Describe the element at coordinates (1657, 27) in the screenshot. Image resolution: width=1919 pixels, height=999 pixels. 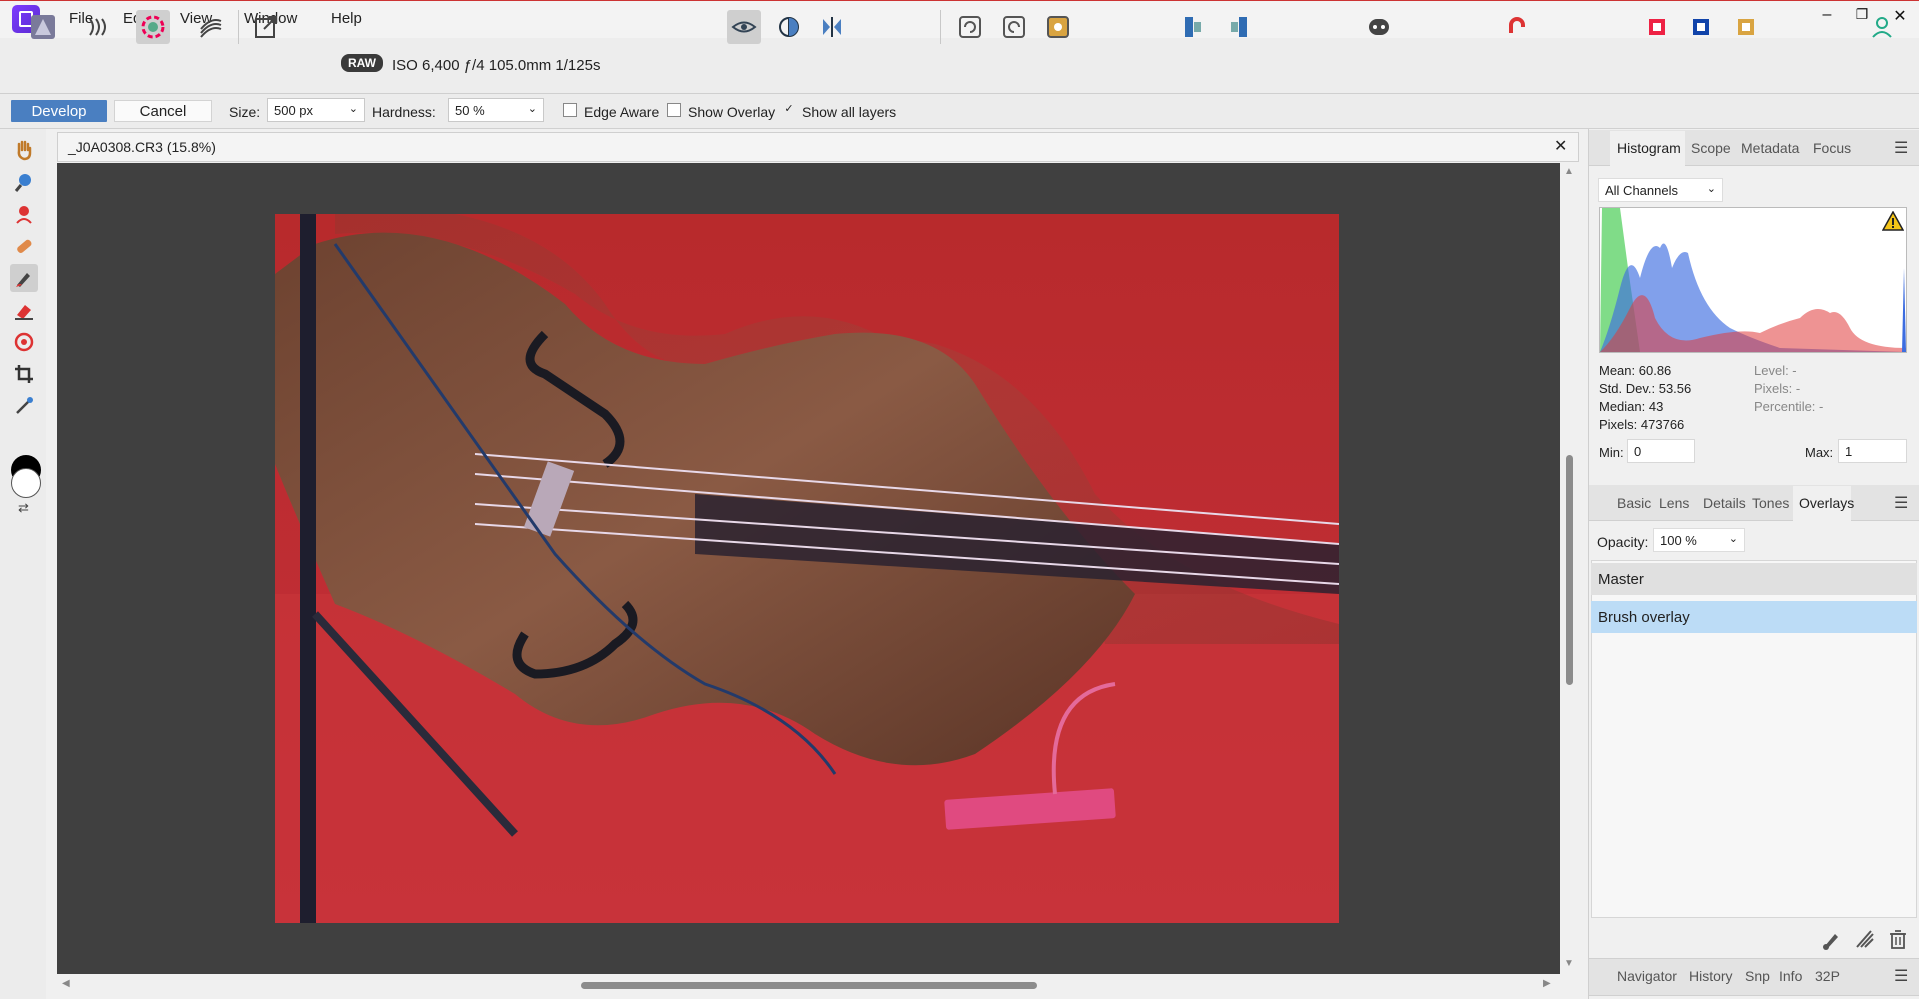
I see `show-clipped-highlights-icon` at that location.